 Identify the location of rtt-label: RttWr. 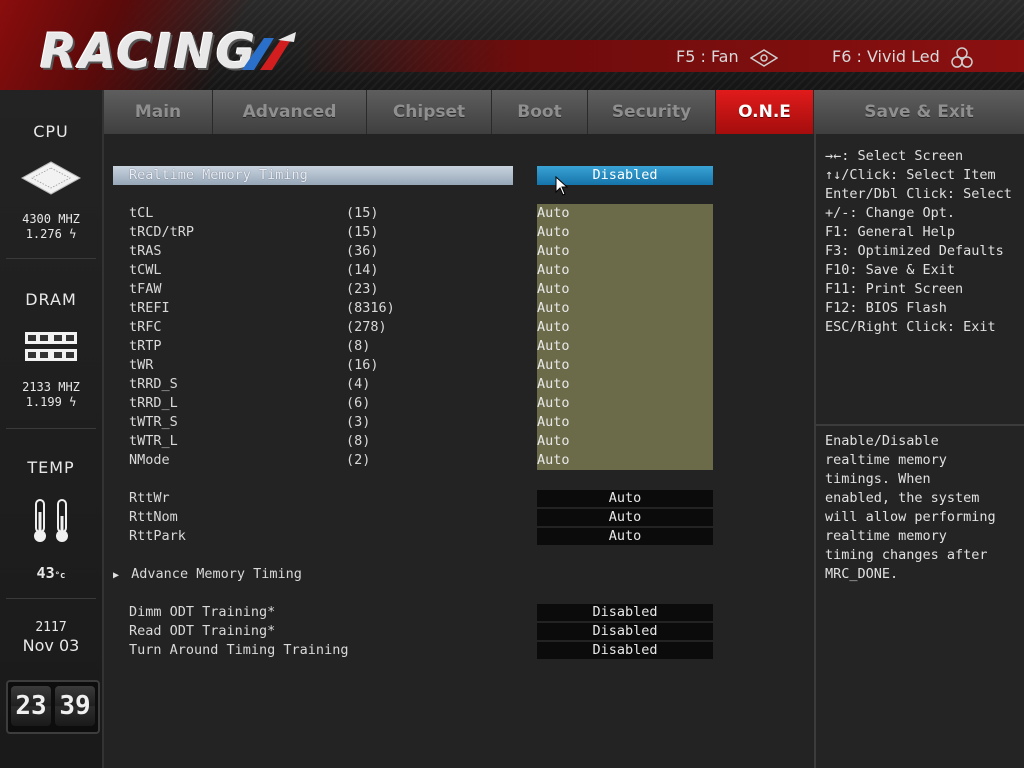
(149, 498).